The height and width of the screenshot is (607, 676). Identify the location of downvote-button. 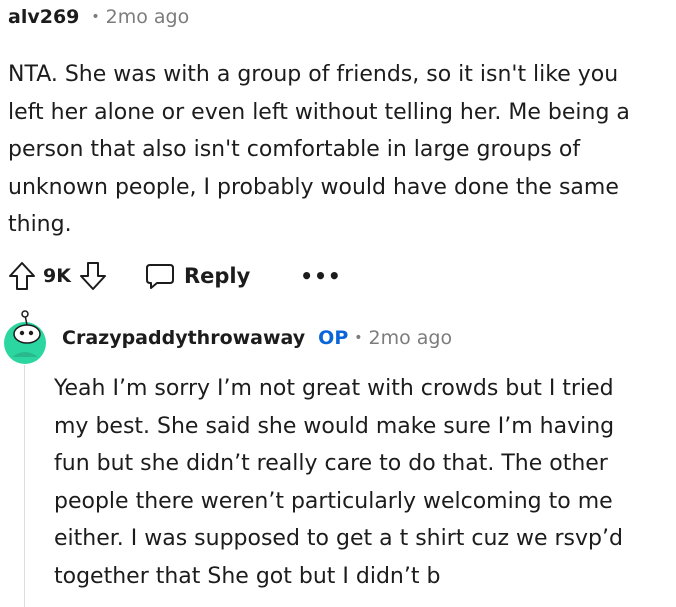
(93, 276).